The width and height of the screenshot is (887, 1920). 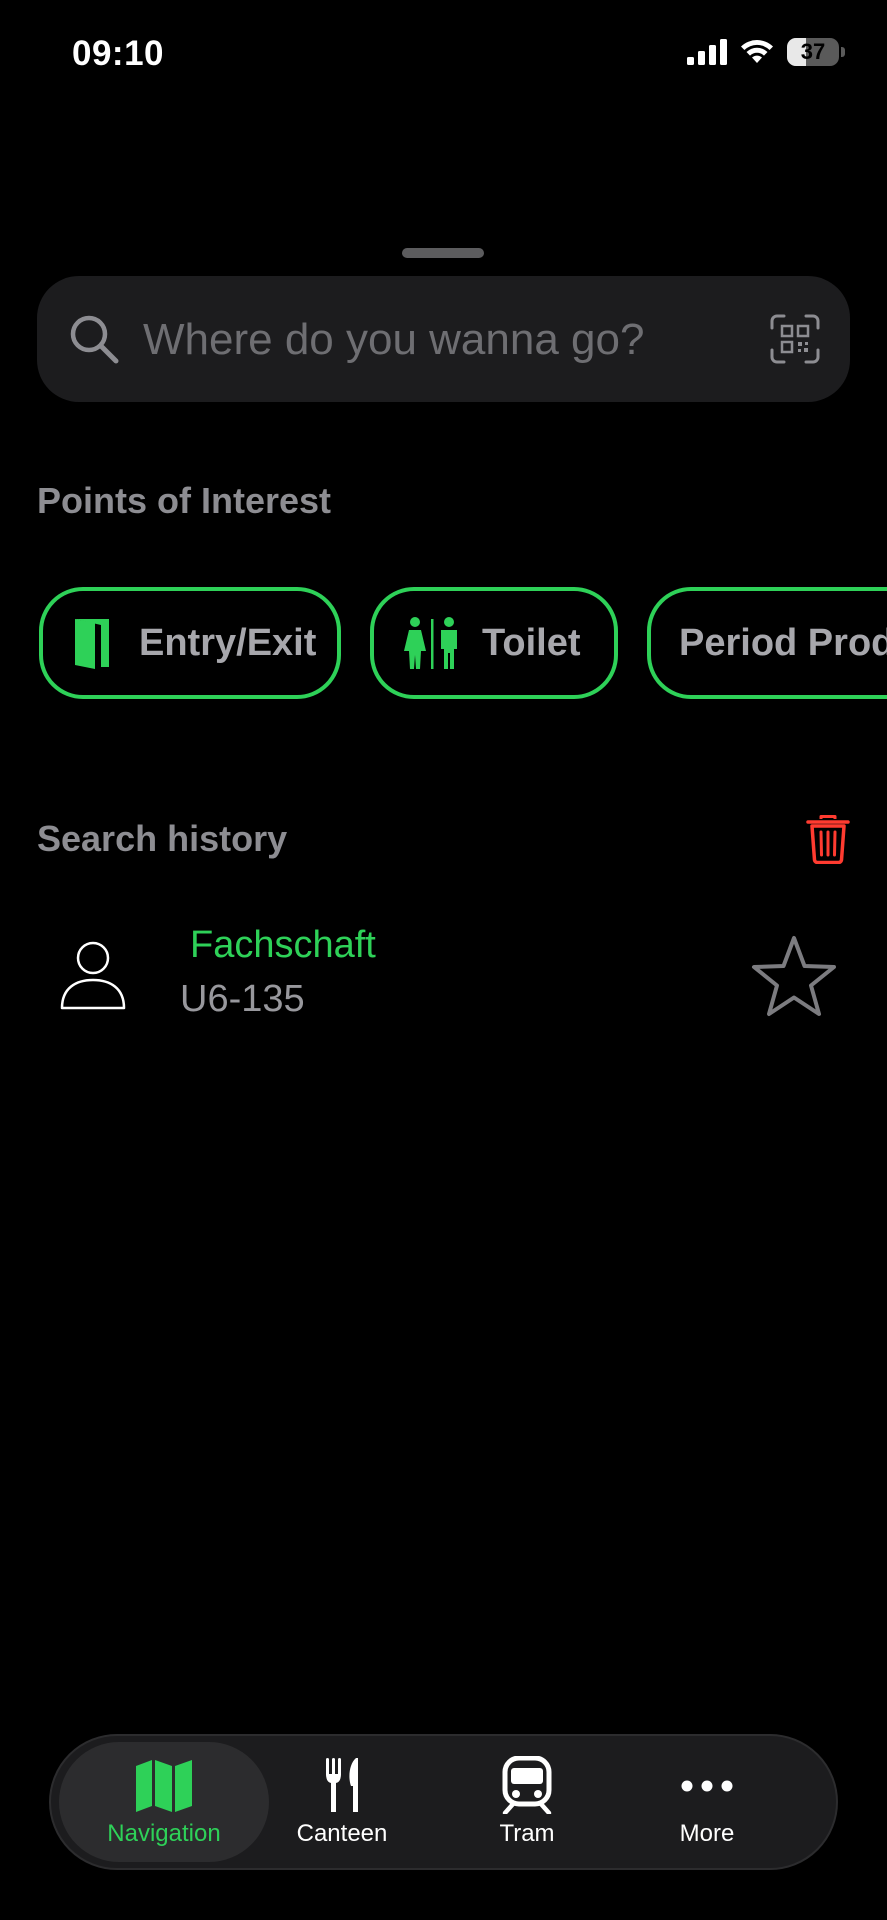 I want to click on search-icon, so click(x=94, y=339).